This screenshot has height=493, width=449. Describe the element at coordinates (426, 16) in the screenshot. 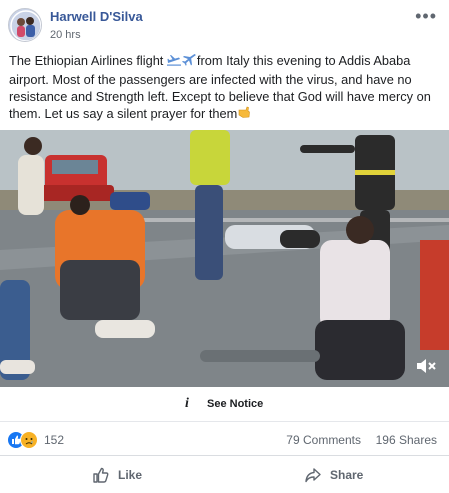

I see `more-horizontal-icon: •••` at that location.